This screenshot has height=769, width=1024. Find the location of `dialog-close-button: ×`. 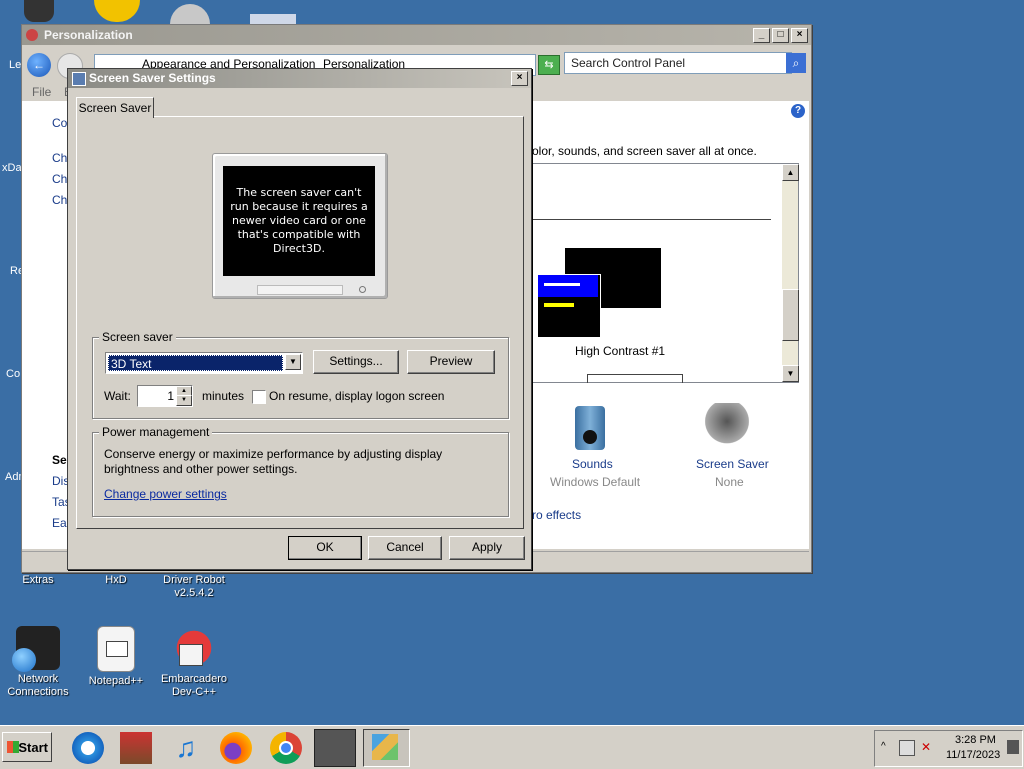

dialog-close-button: × is located at coordinates (519, 78).